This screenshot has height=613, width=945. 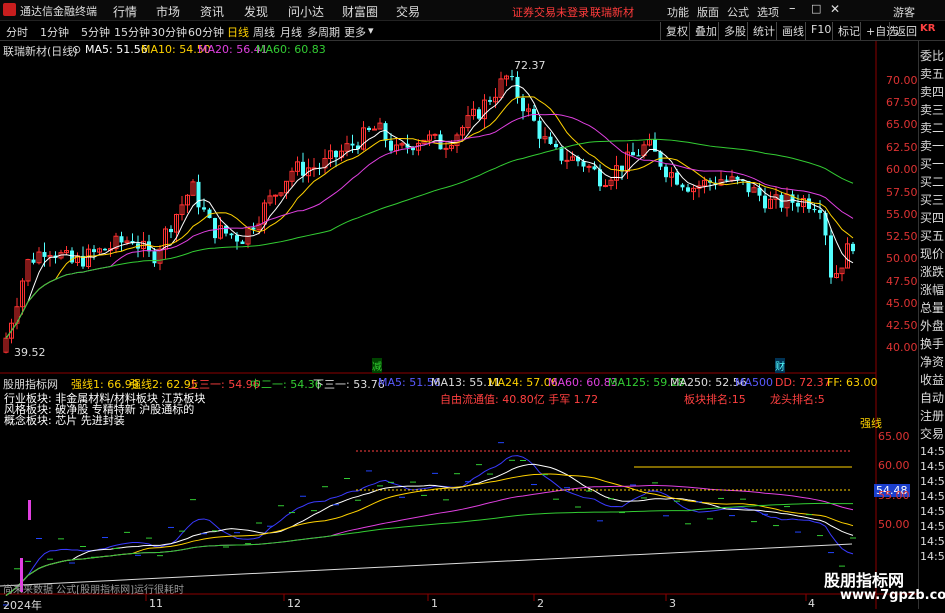 I want to click on minimize-icon: –, so click(x=792, y=8).